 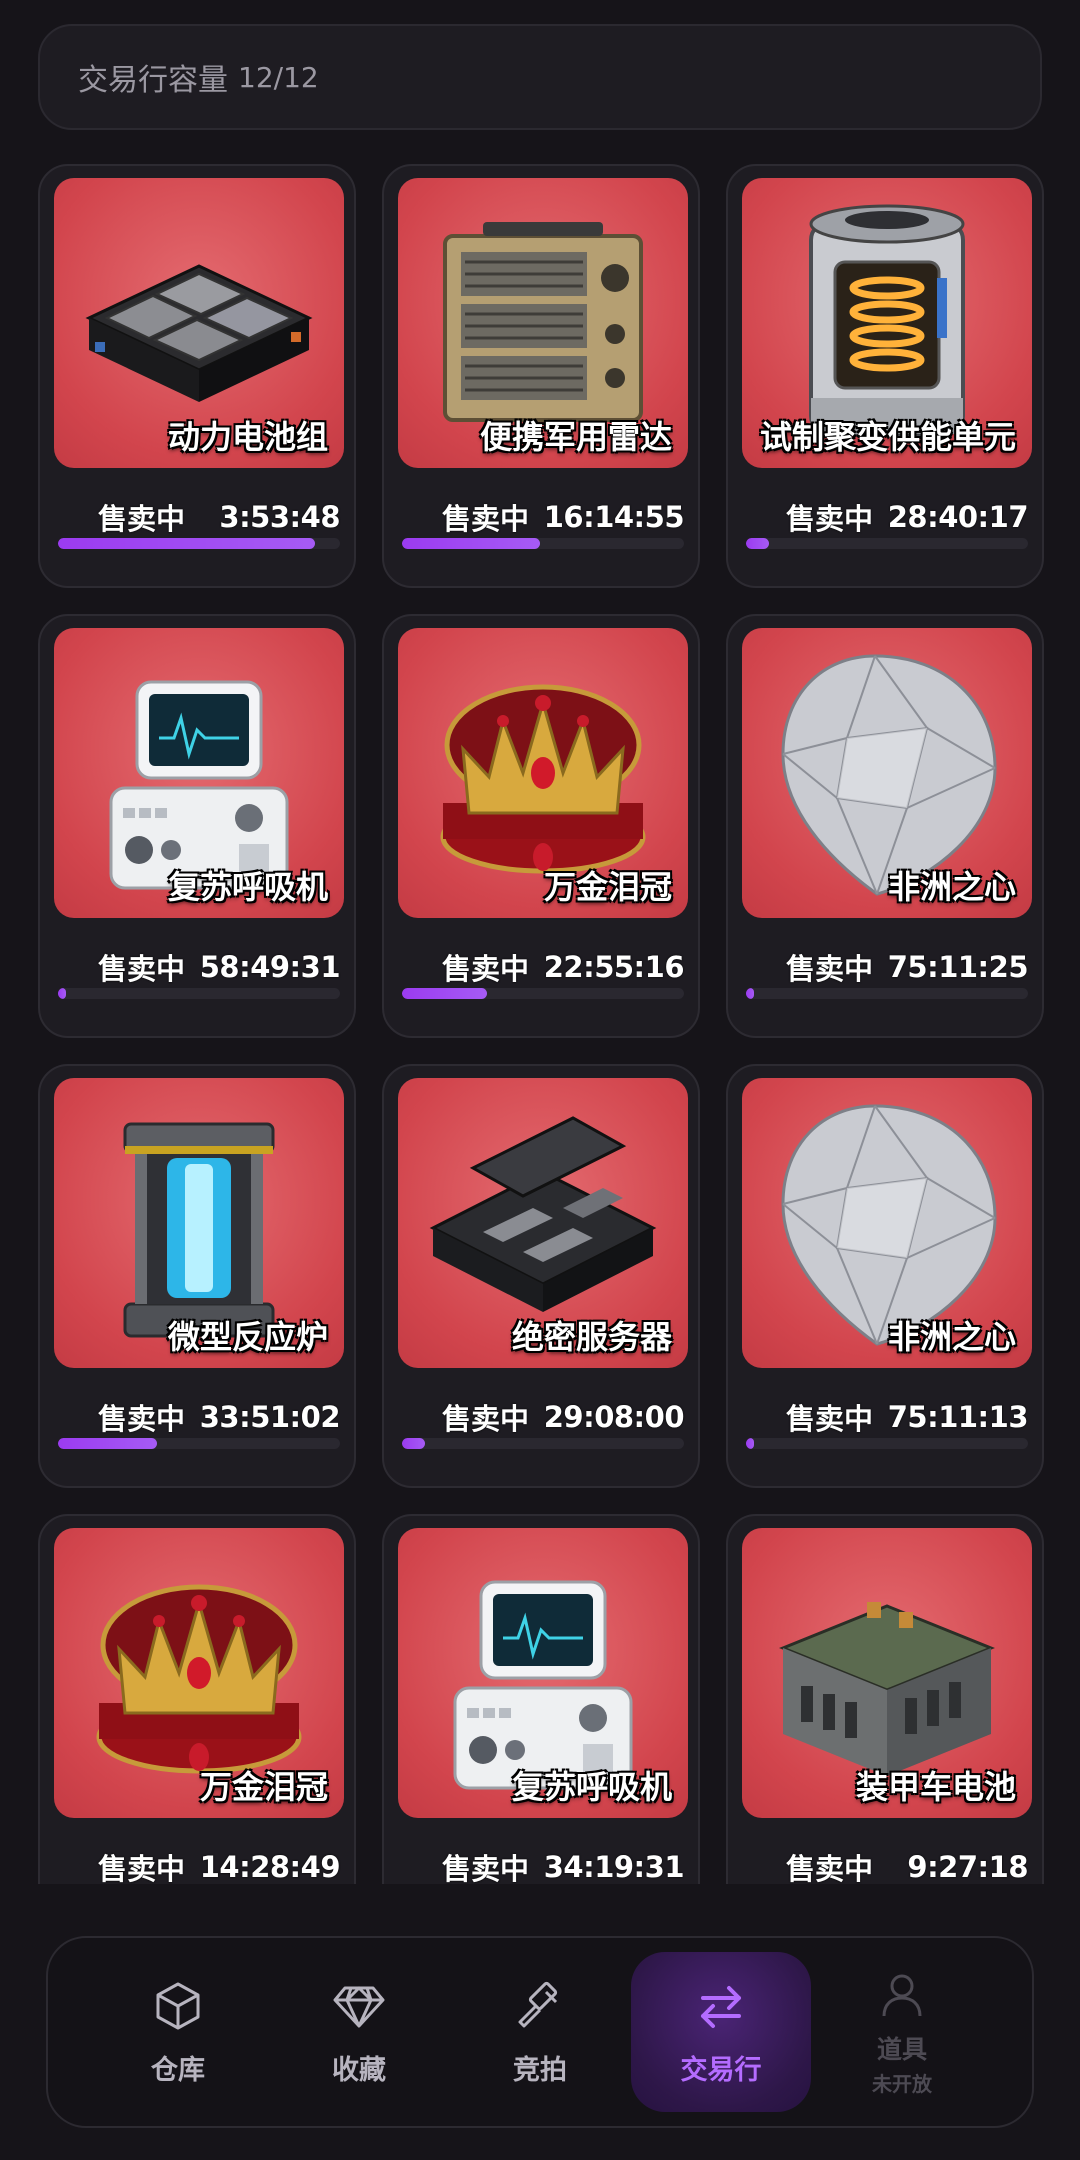 I want to click on status-row: 售卖中 29:08:00, so click(x=541, y=1417).